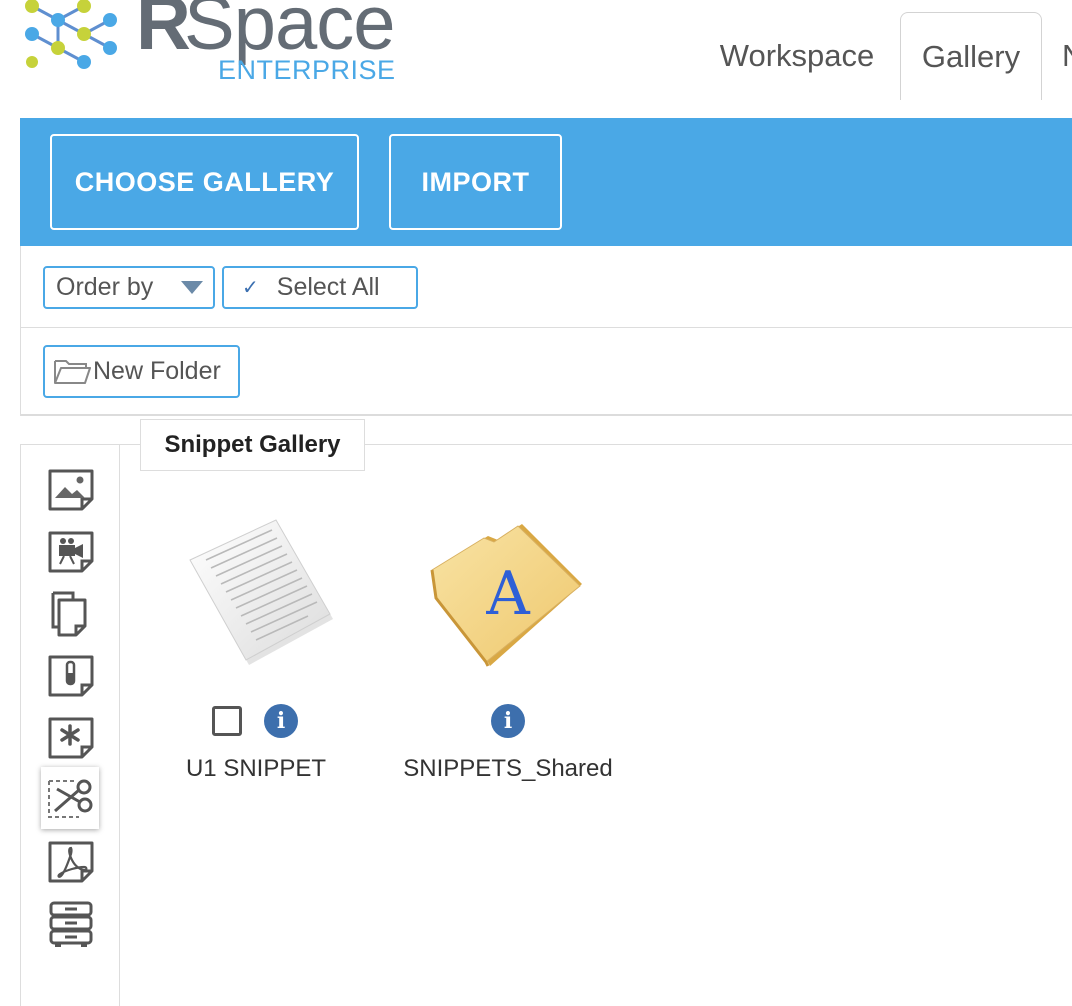  I want to click on gallery-title: Snippet Gallery, so click(252, 445).